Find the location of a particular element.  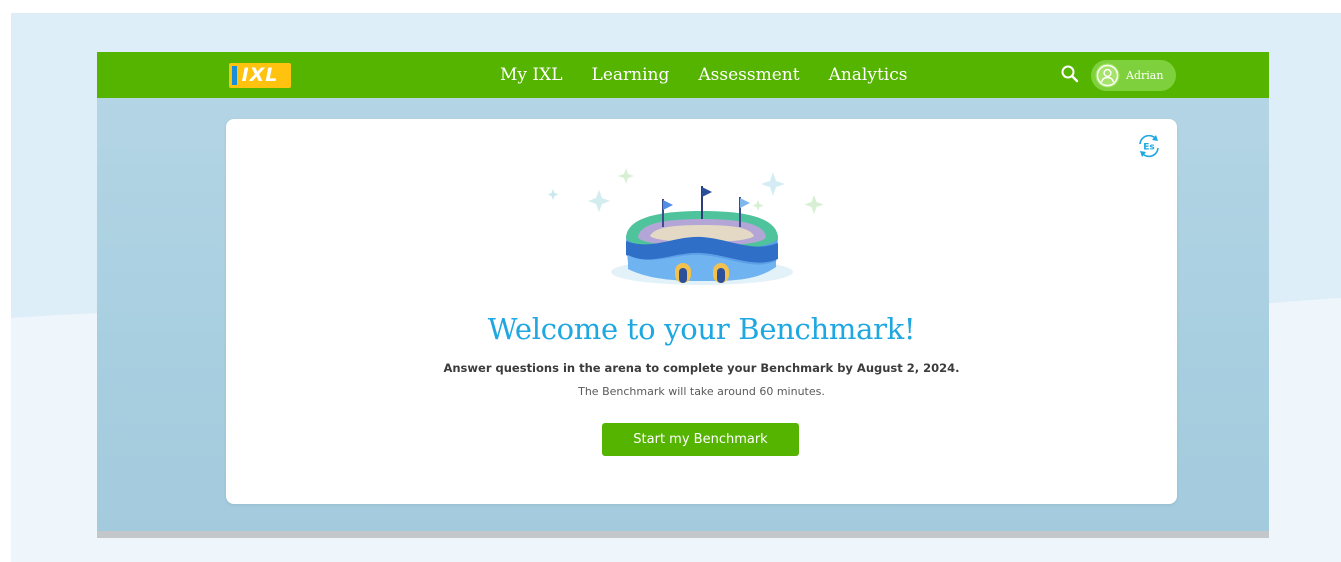

nav-analytics: Analytics is located at coordinates (868, 75).